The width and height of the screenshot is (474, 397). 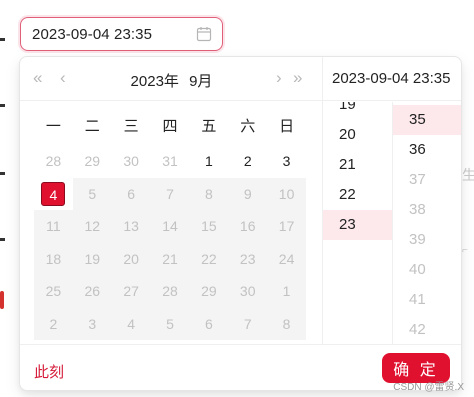 What do you see at coordinates (131, 258) in the screenshot?
I see `day-number: 20` at bounding box center [131, 258].